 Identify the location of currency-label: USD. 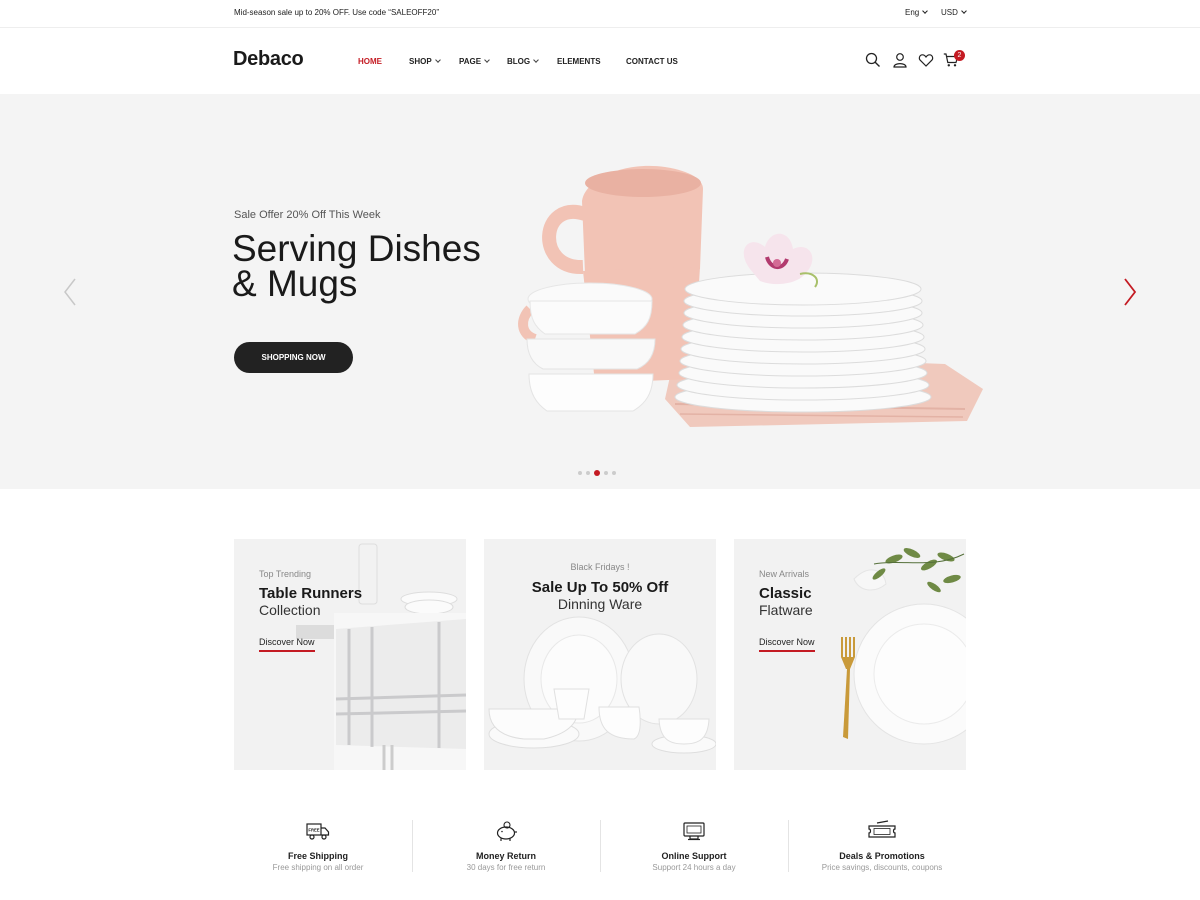
(949, 12).